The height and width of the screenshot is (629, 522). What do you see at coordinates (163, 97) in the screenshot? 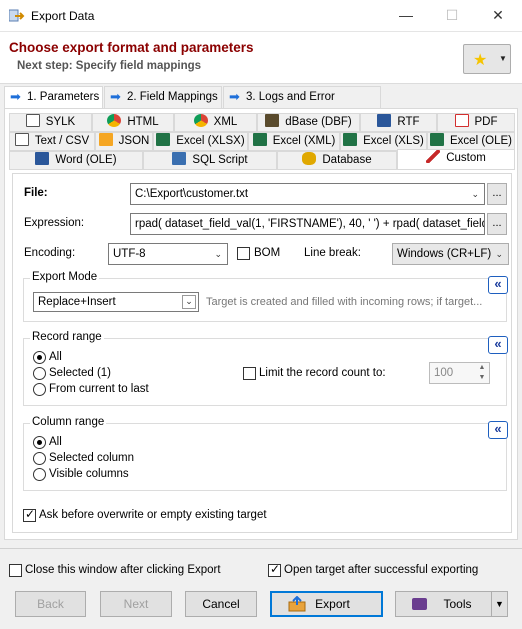
I see `tab-field-mappings: ➡ 2. Field Mappings` at bounding box center [163, 97].